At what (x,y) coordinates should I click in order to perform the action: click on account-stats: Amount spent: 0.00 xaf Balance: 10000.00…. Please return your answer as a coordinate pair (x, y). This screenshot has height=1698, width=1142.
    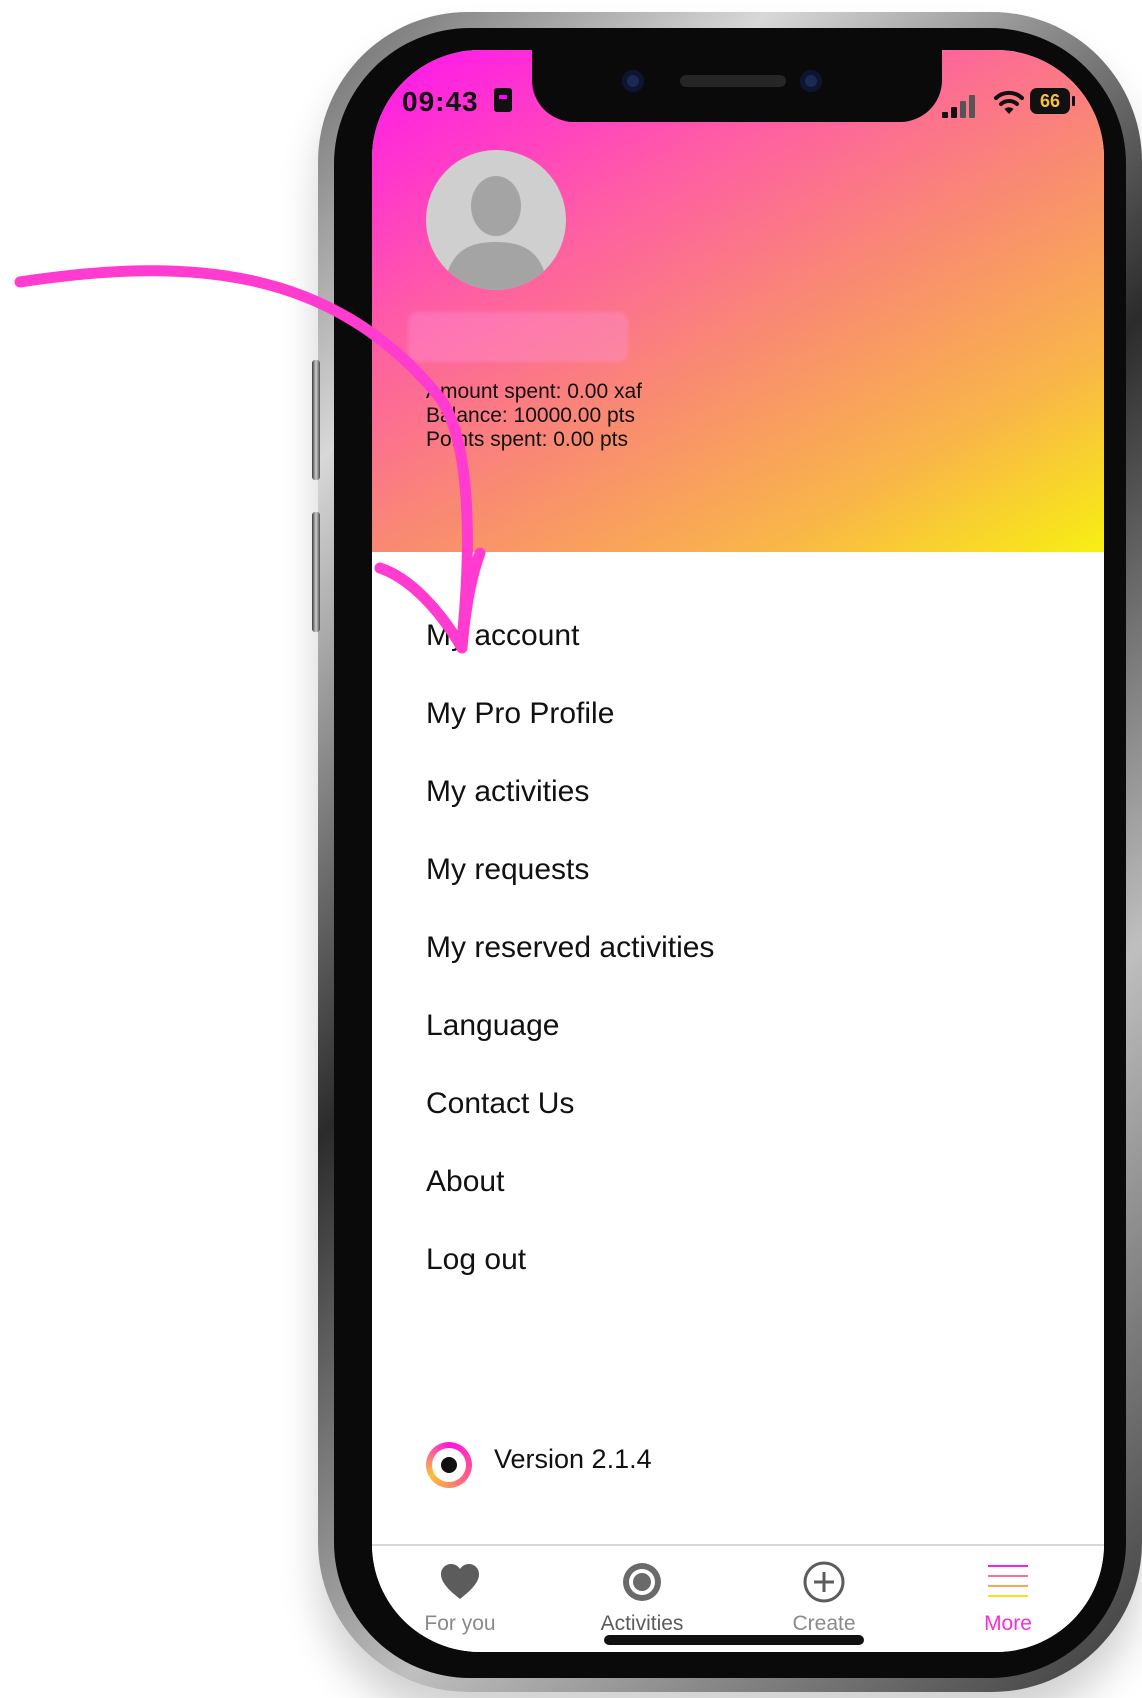
    Looking at the image, I should click on (534, 416).